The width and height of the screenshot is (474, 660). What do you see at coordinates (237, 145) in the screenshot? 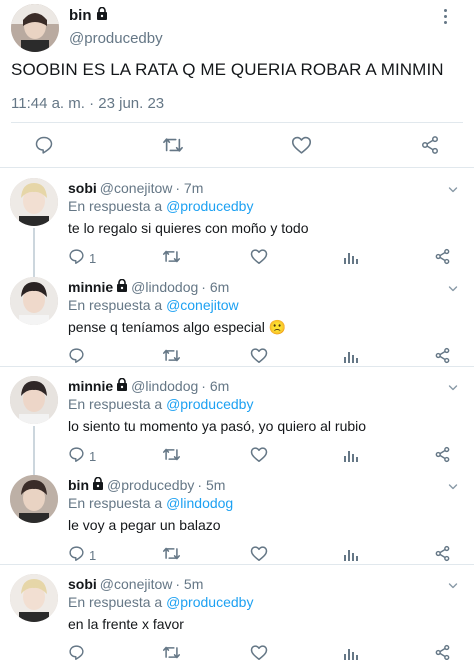
I see `tweet-actions` at bounding box center [237, 145].